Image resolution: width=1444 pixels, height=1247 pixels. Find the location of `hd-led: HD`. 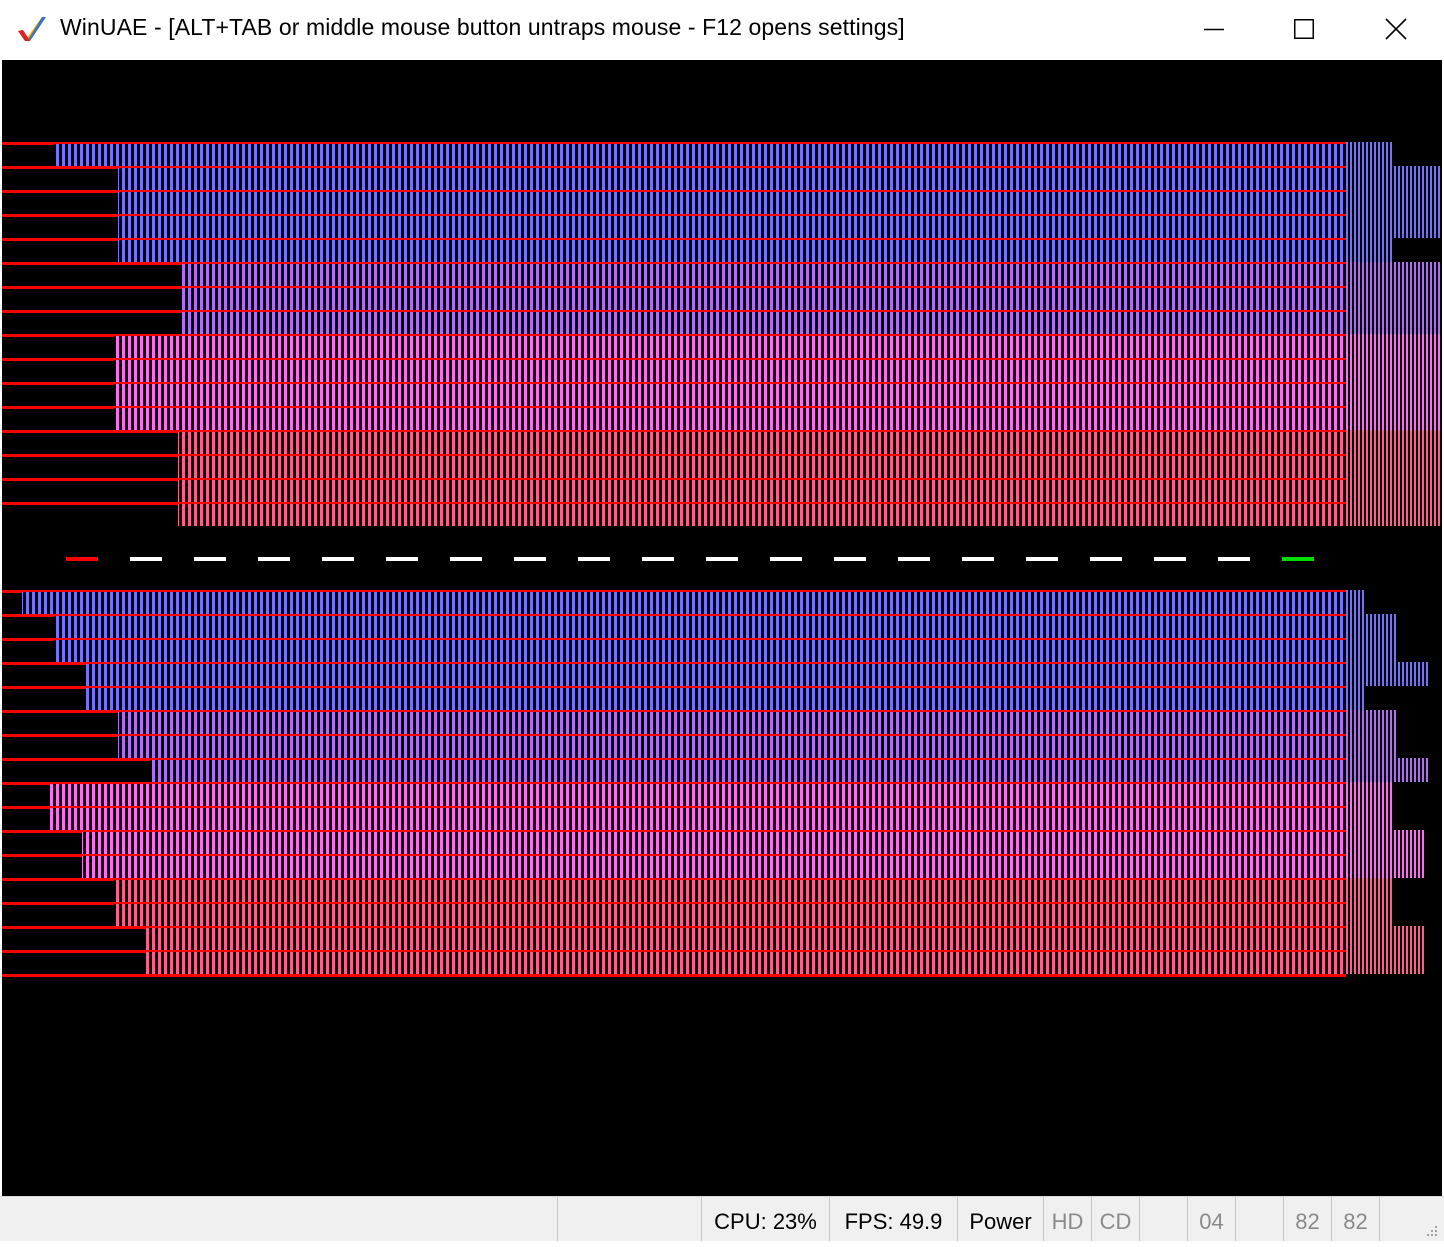

hd-led: HD is located at coordinates (1068, 1219).